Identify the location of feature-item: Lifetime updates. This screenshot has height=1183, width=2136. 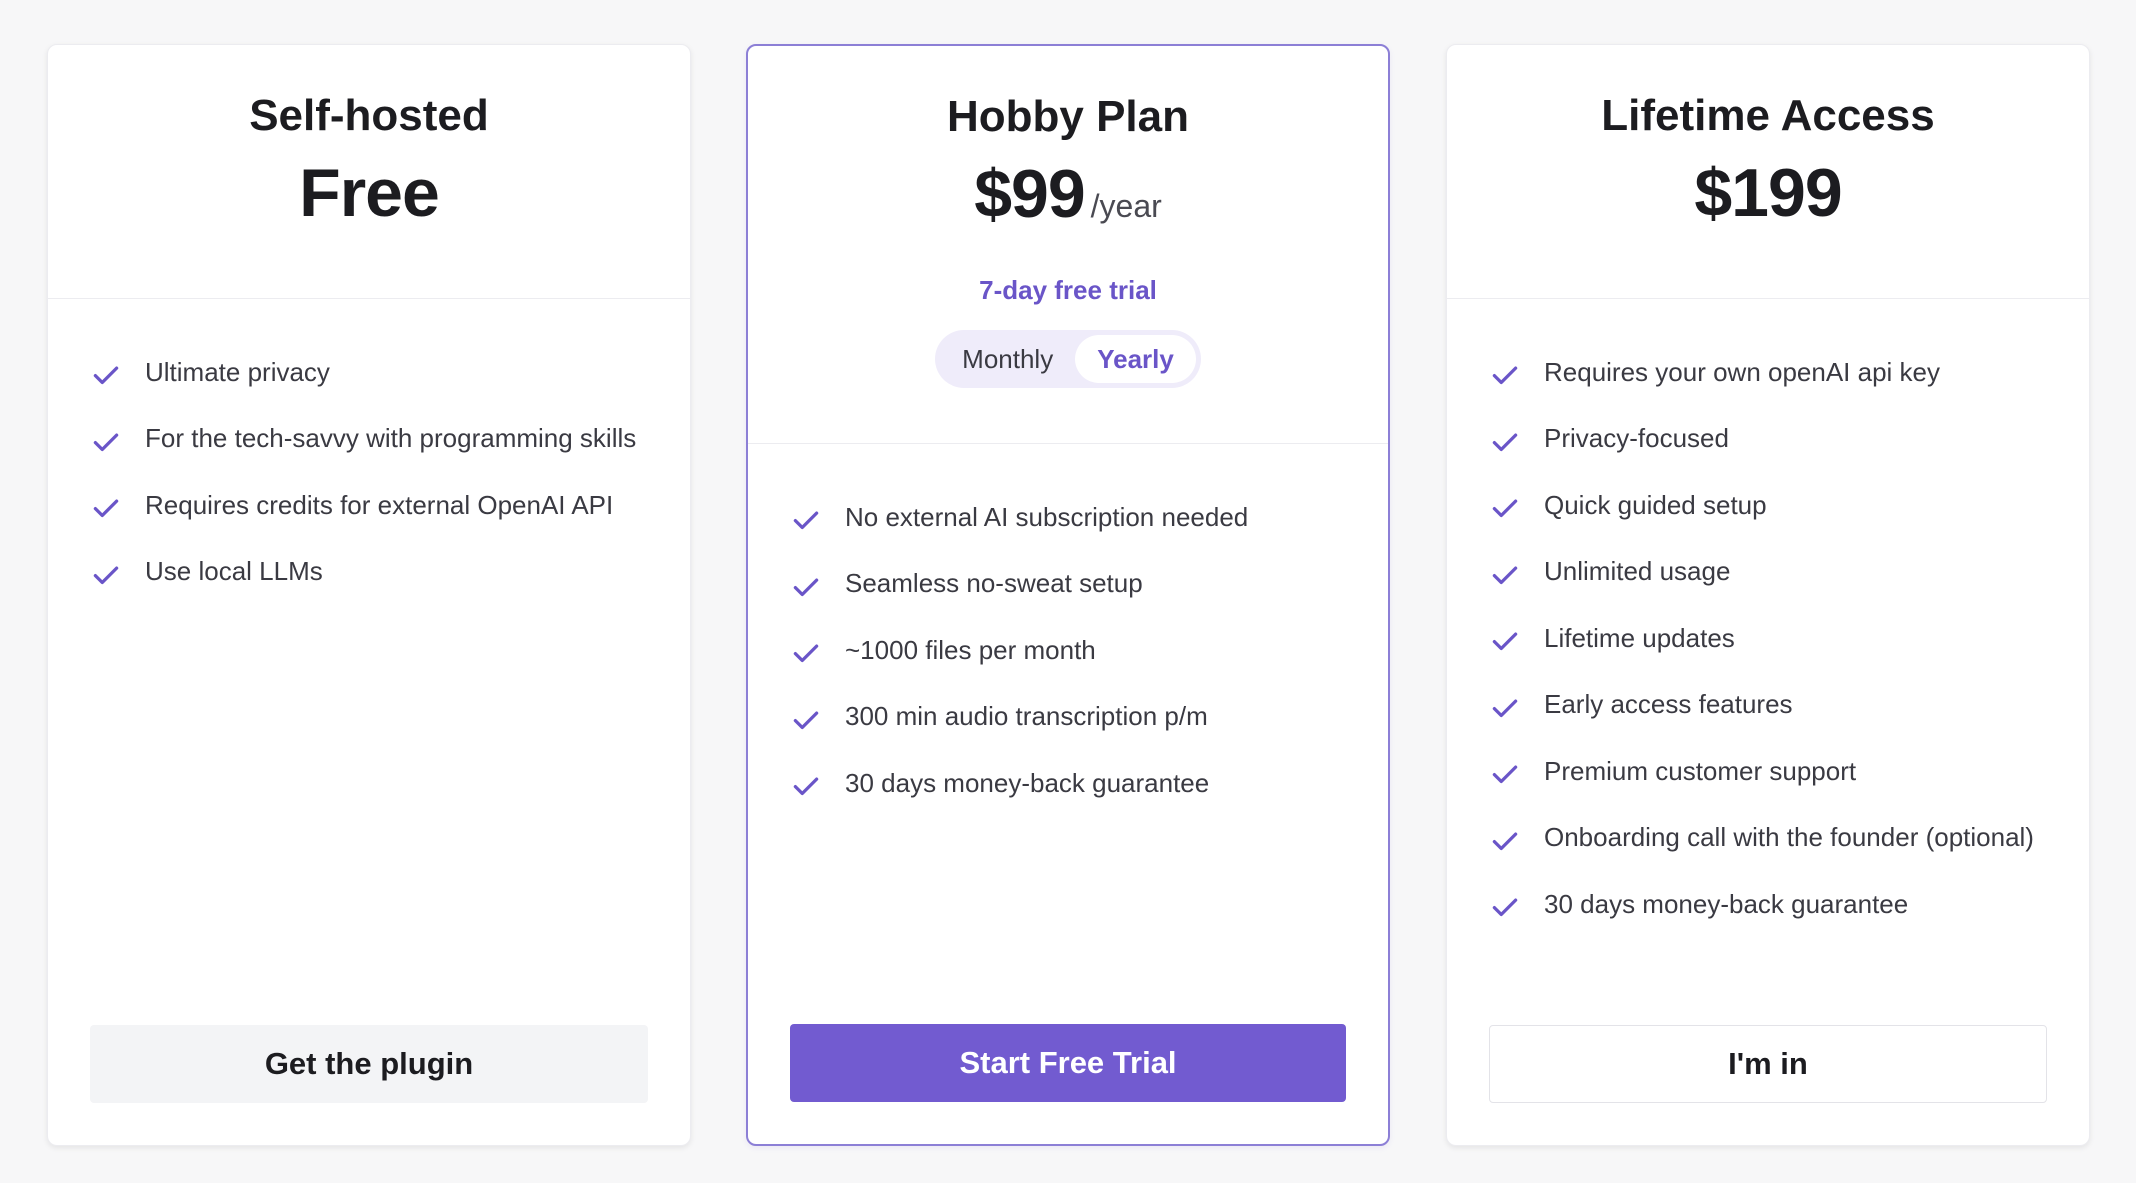
(1789, 638).